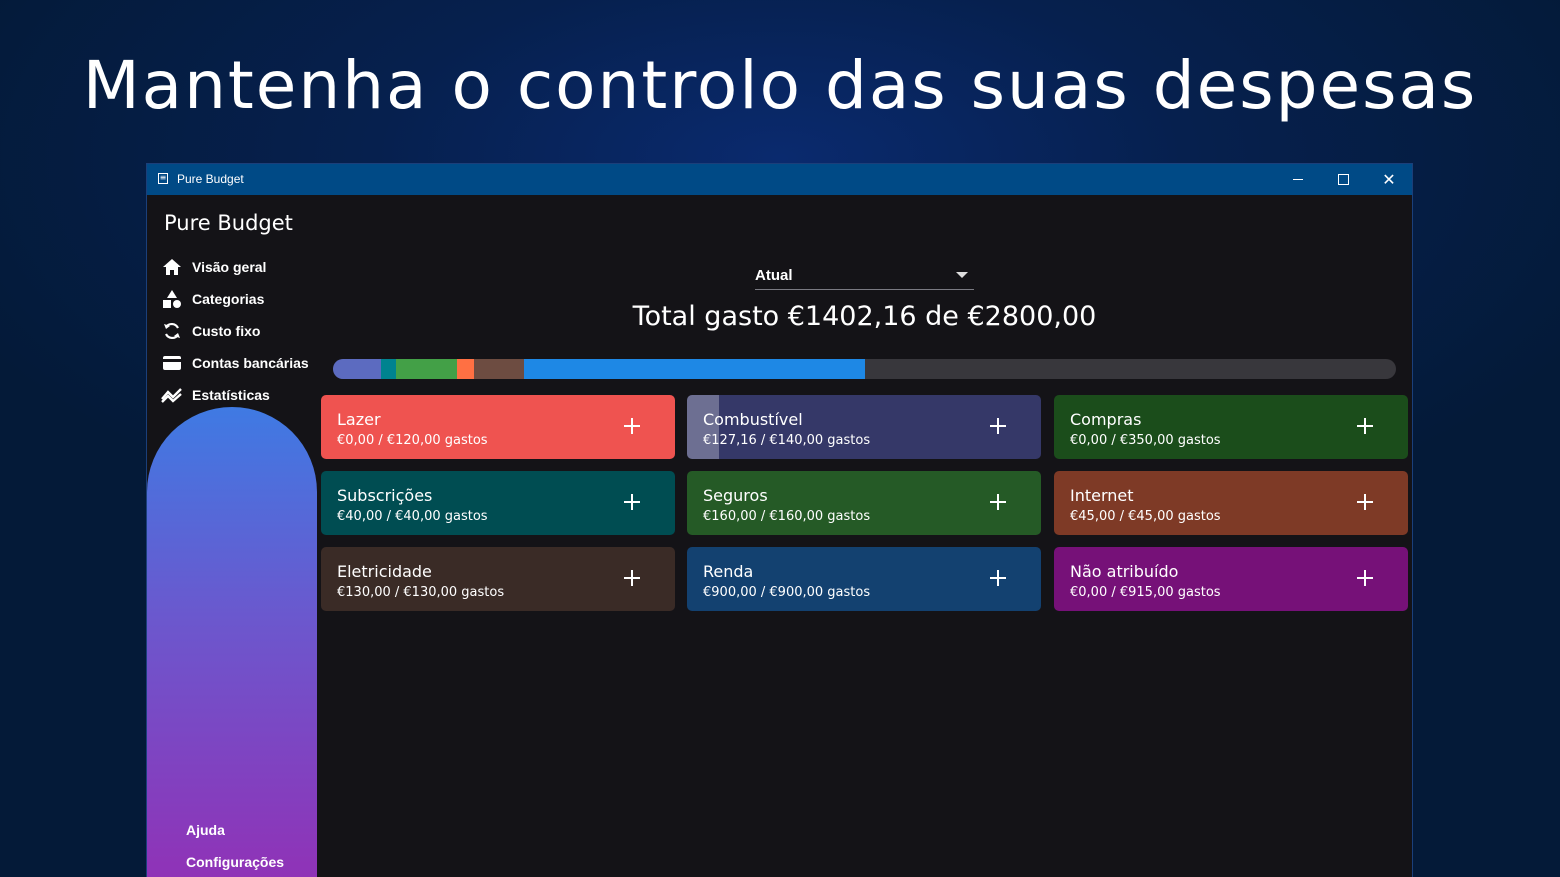 The image size is (1560, 877). I want to click on app-brand: Pure Budget, so click(228, 223).